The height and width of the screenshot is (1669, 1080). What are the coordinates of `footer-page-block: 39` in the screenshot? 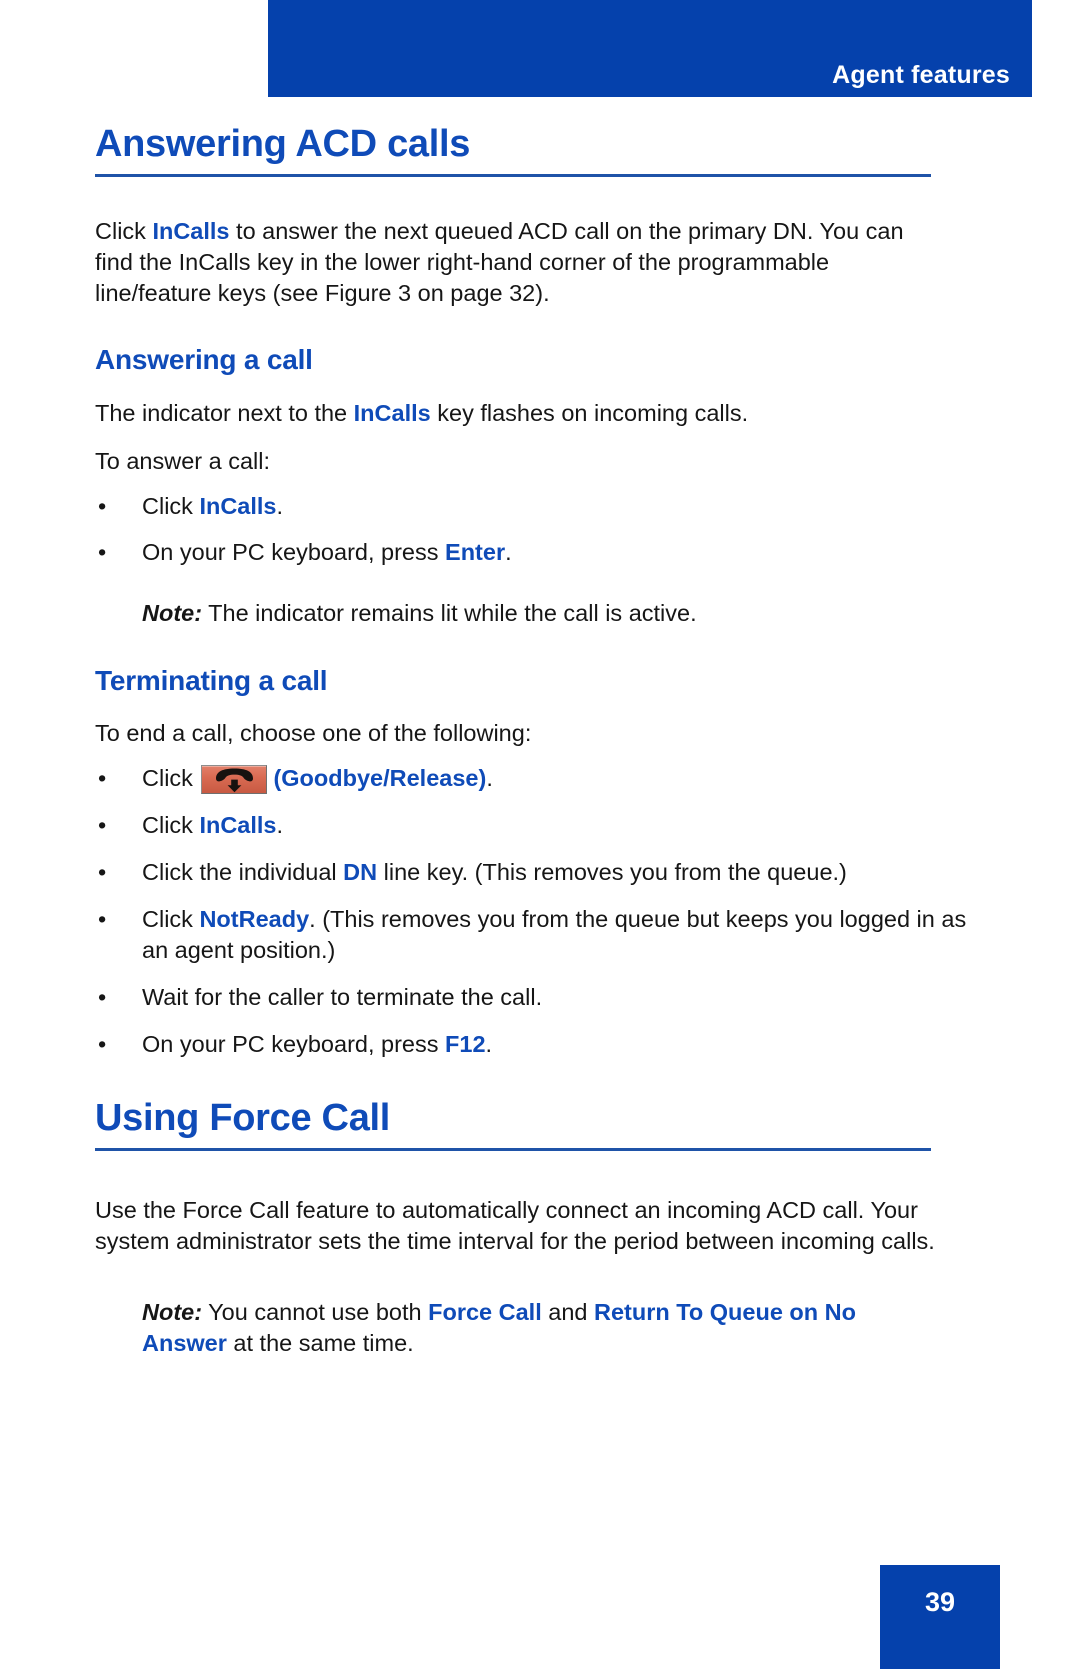 It's located at (940, 1617).